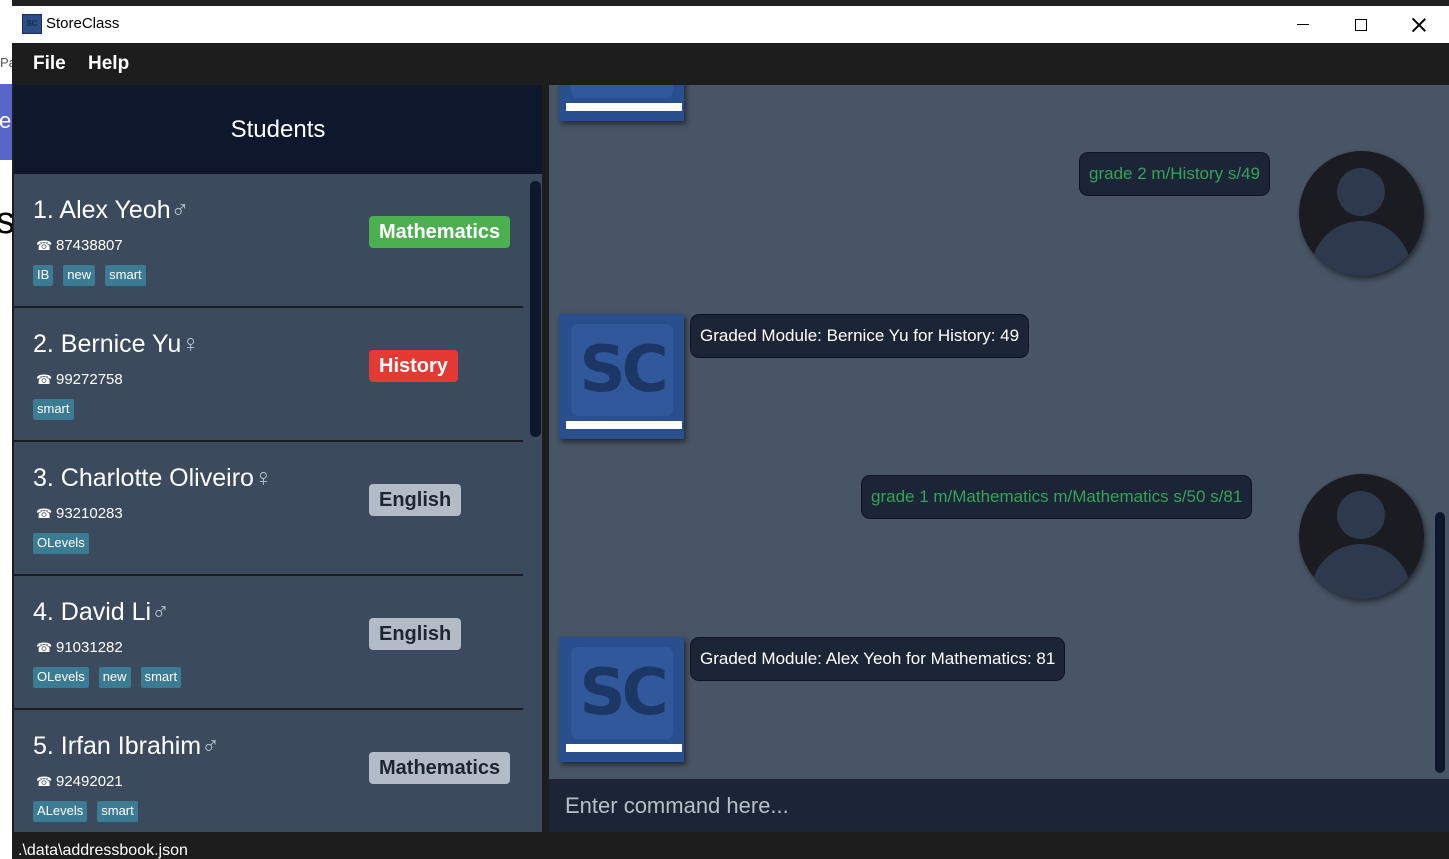  Describe the element at coordinates (143, 478) in the screenshot. I see `student-name-text: 3. Charlotte Oliveiro` at that location.